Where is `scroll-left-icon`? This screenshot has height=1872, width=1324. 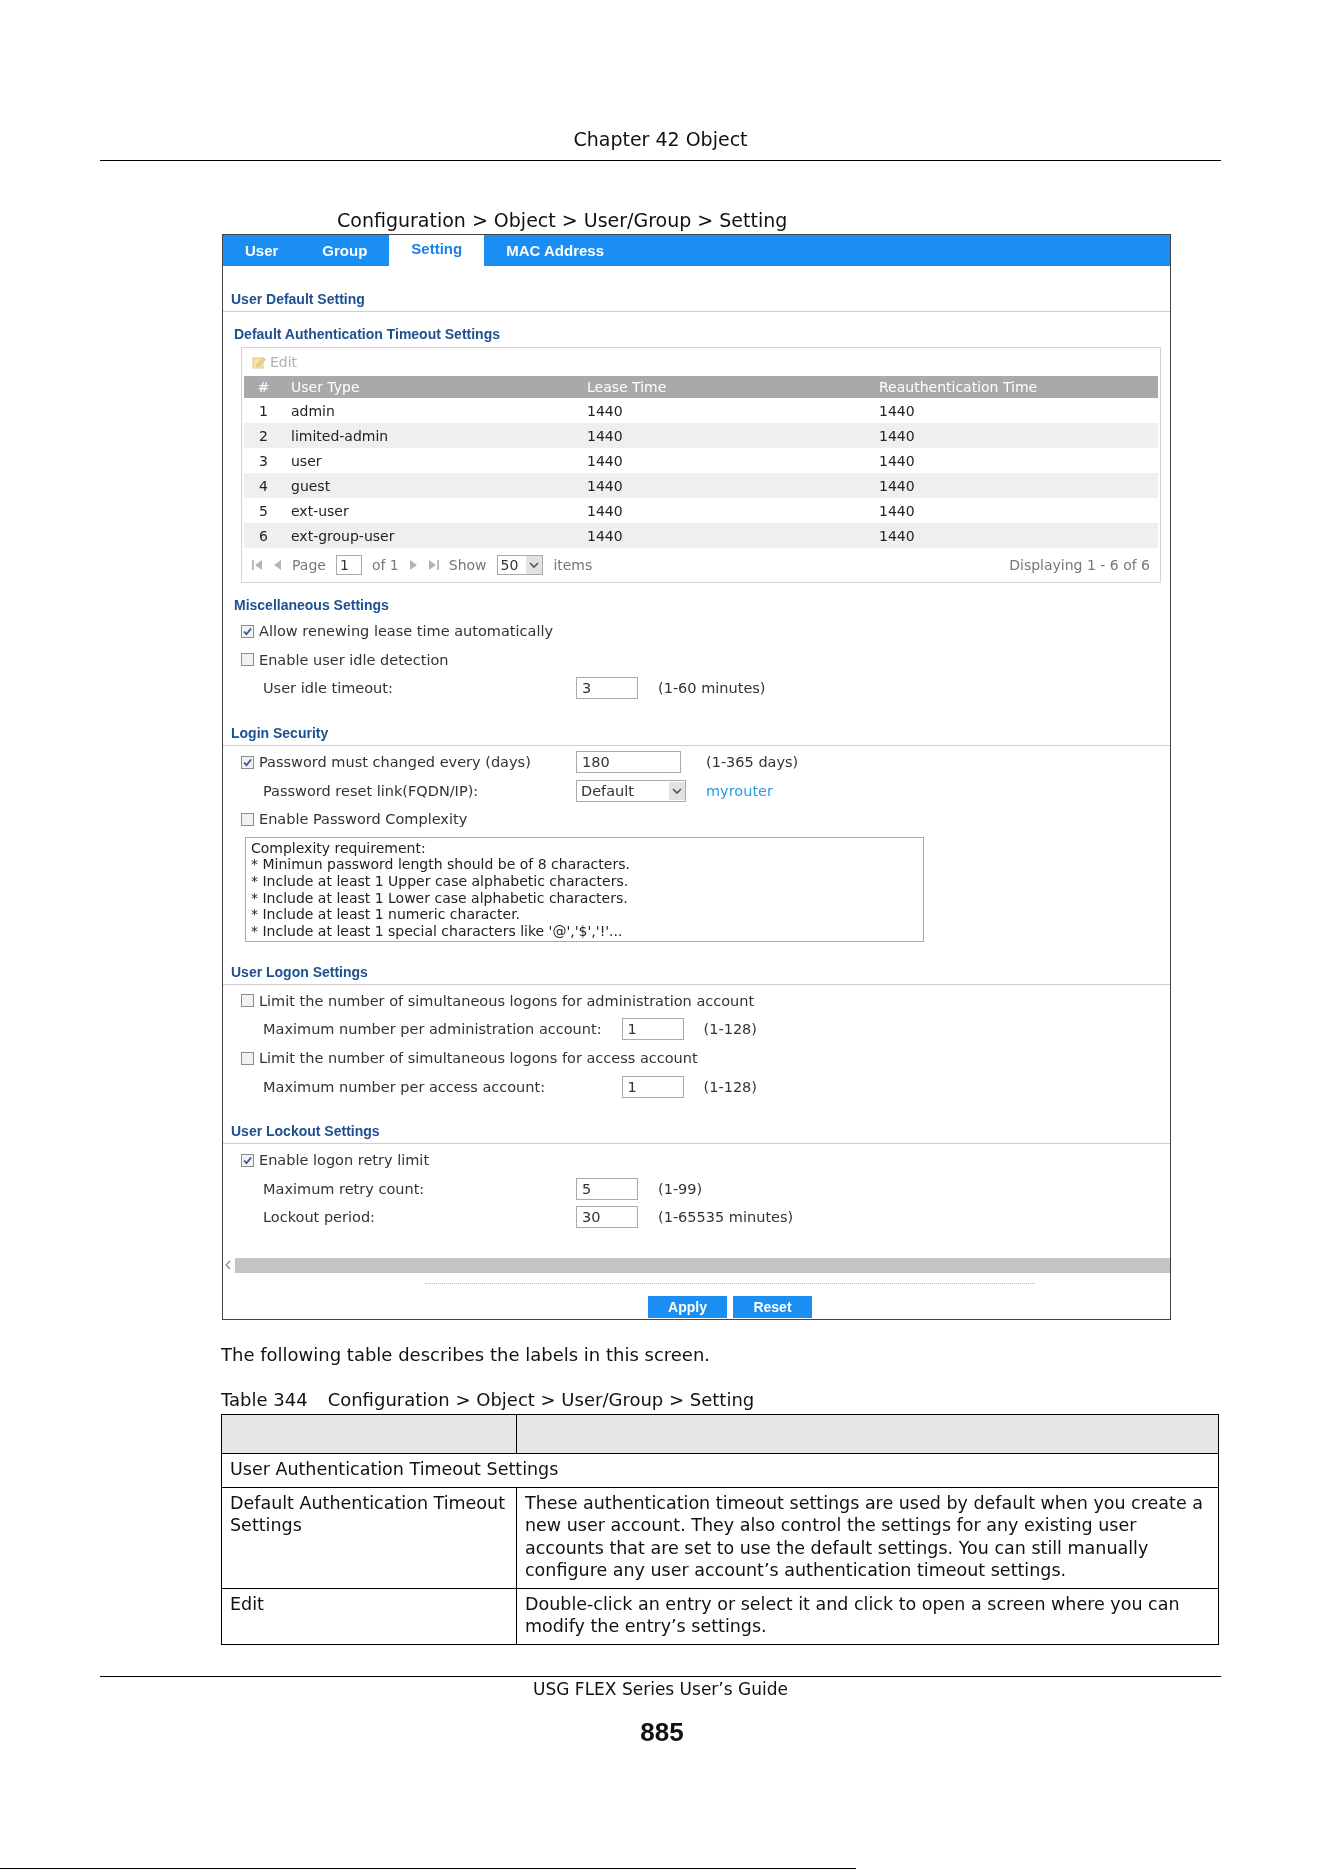 scroll-left-icon is located at coordinates (228, 1265).